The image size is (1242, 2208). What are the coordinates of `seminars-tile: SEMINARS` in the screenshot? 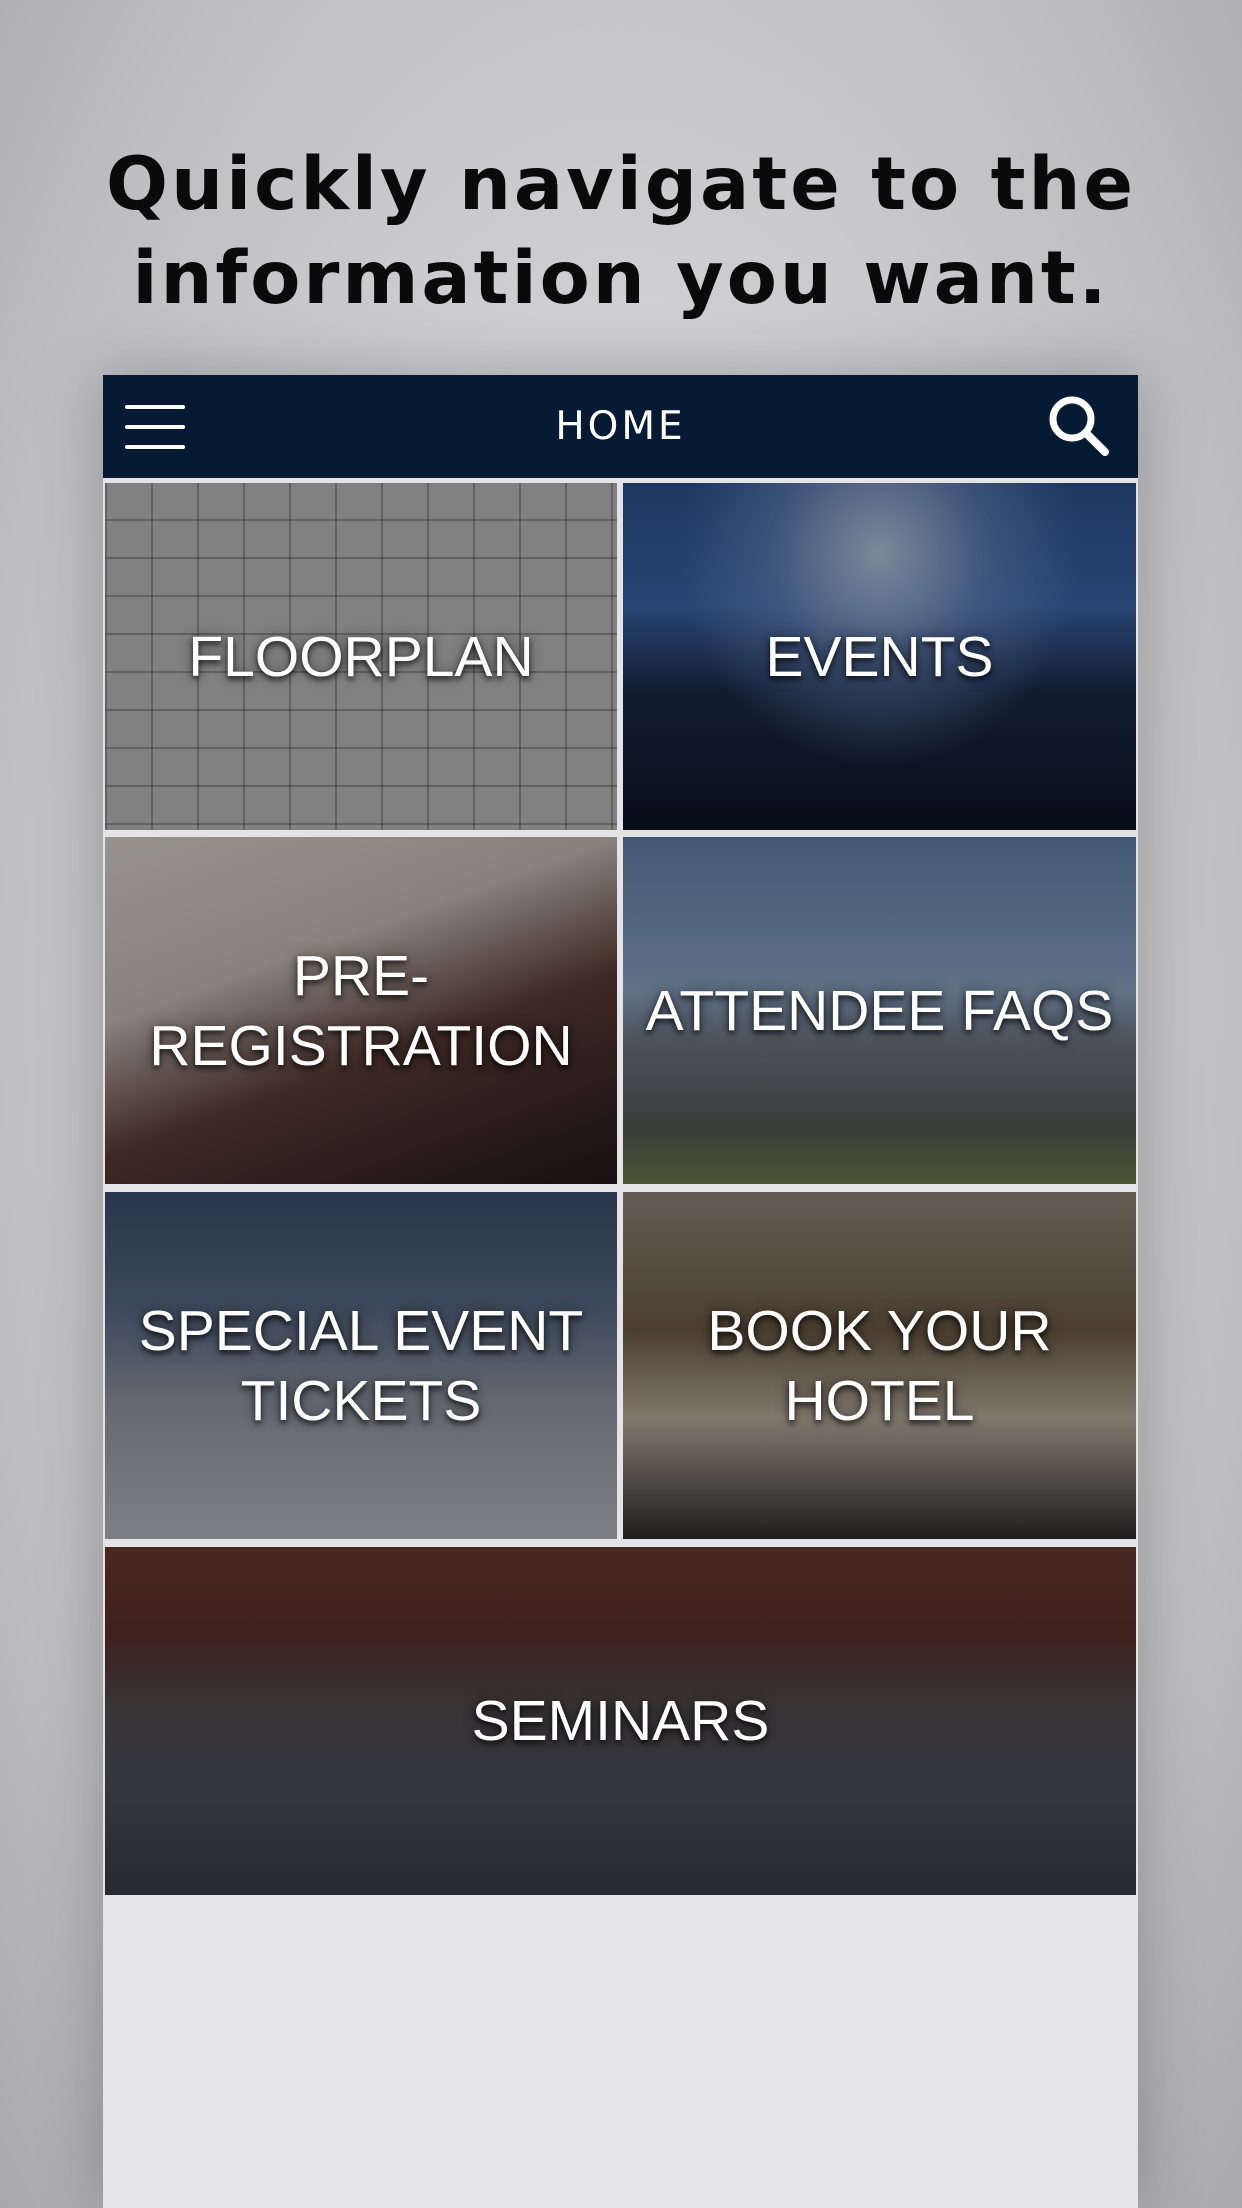 It's located at (620, 1721).